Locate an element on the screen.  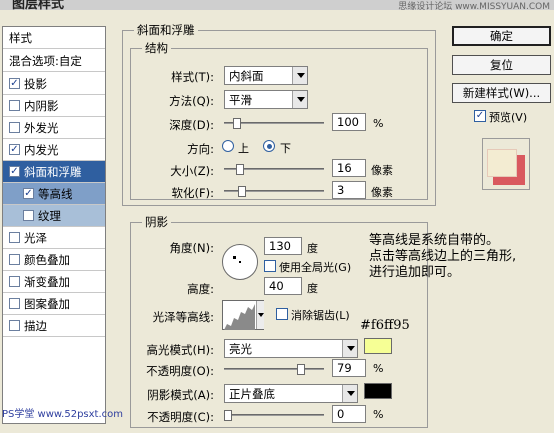
size-label: 大小(Z): is located at coordinates (192, 171).